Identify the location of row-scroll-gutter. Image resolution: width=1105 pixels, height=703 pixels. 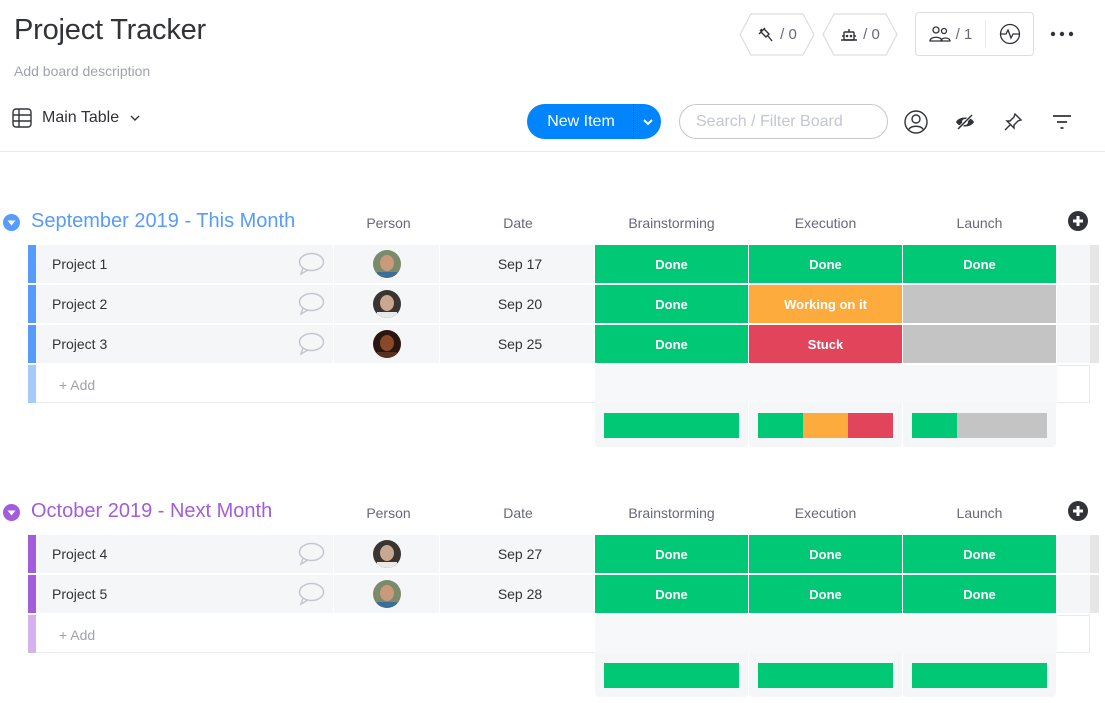
(1094, 304).